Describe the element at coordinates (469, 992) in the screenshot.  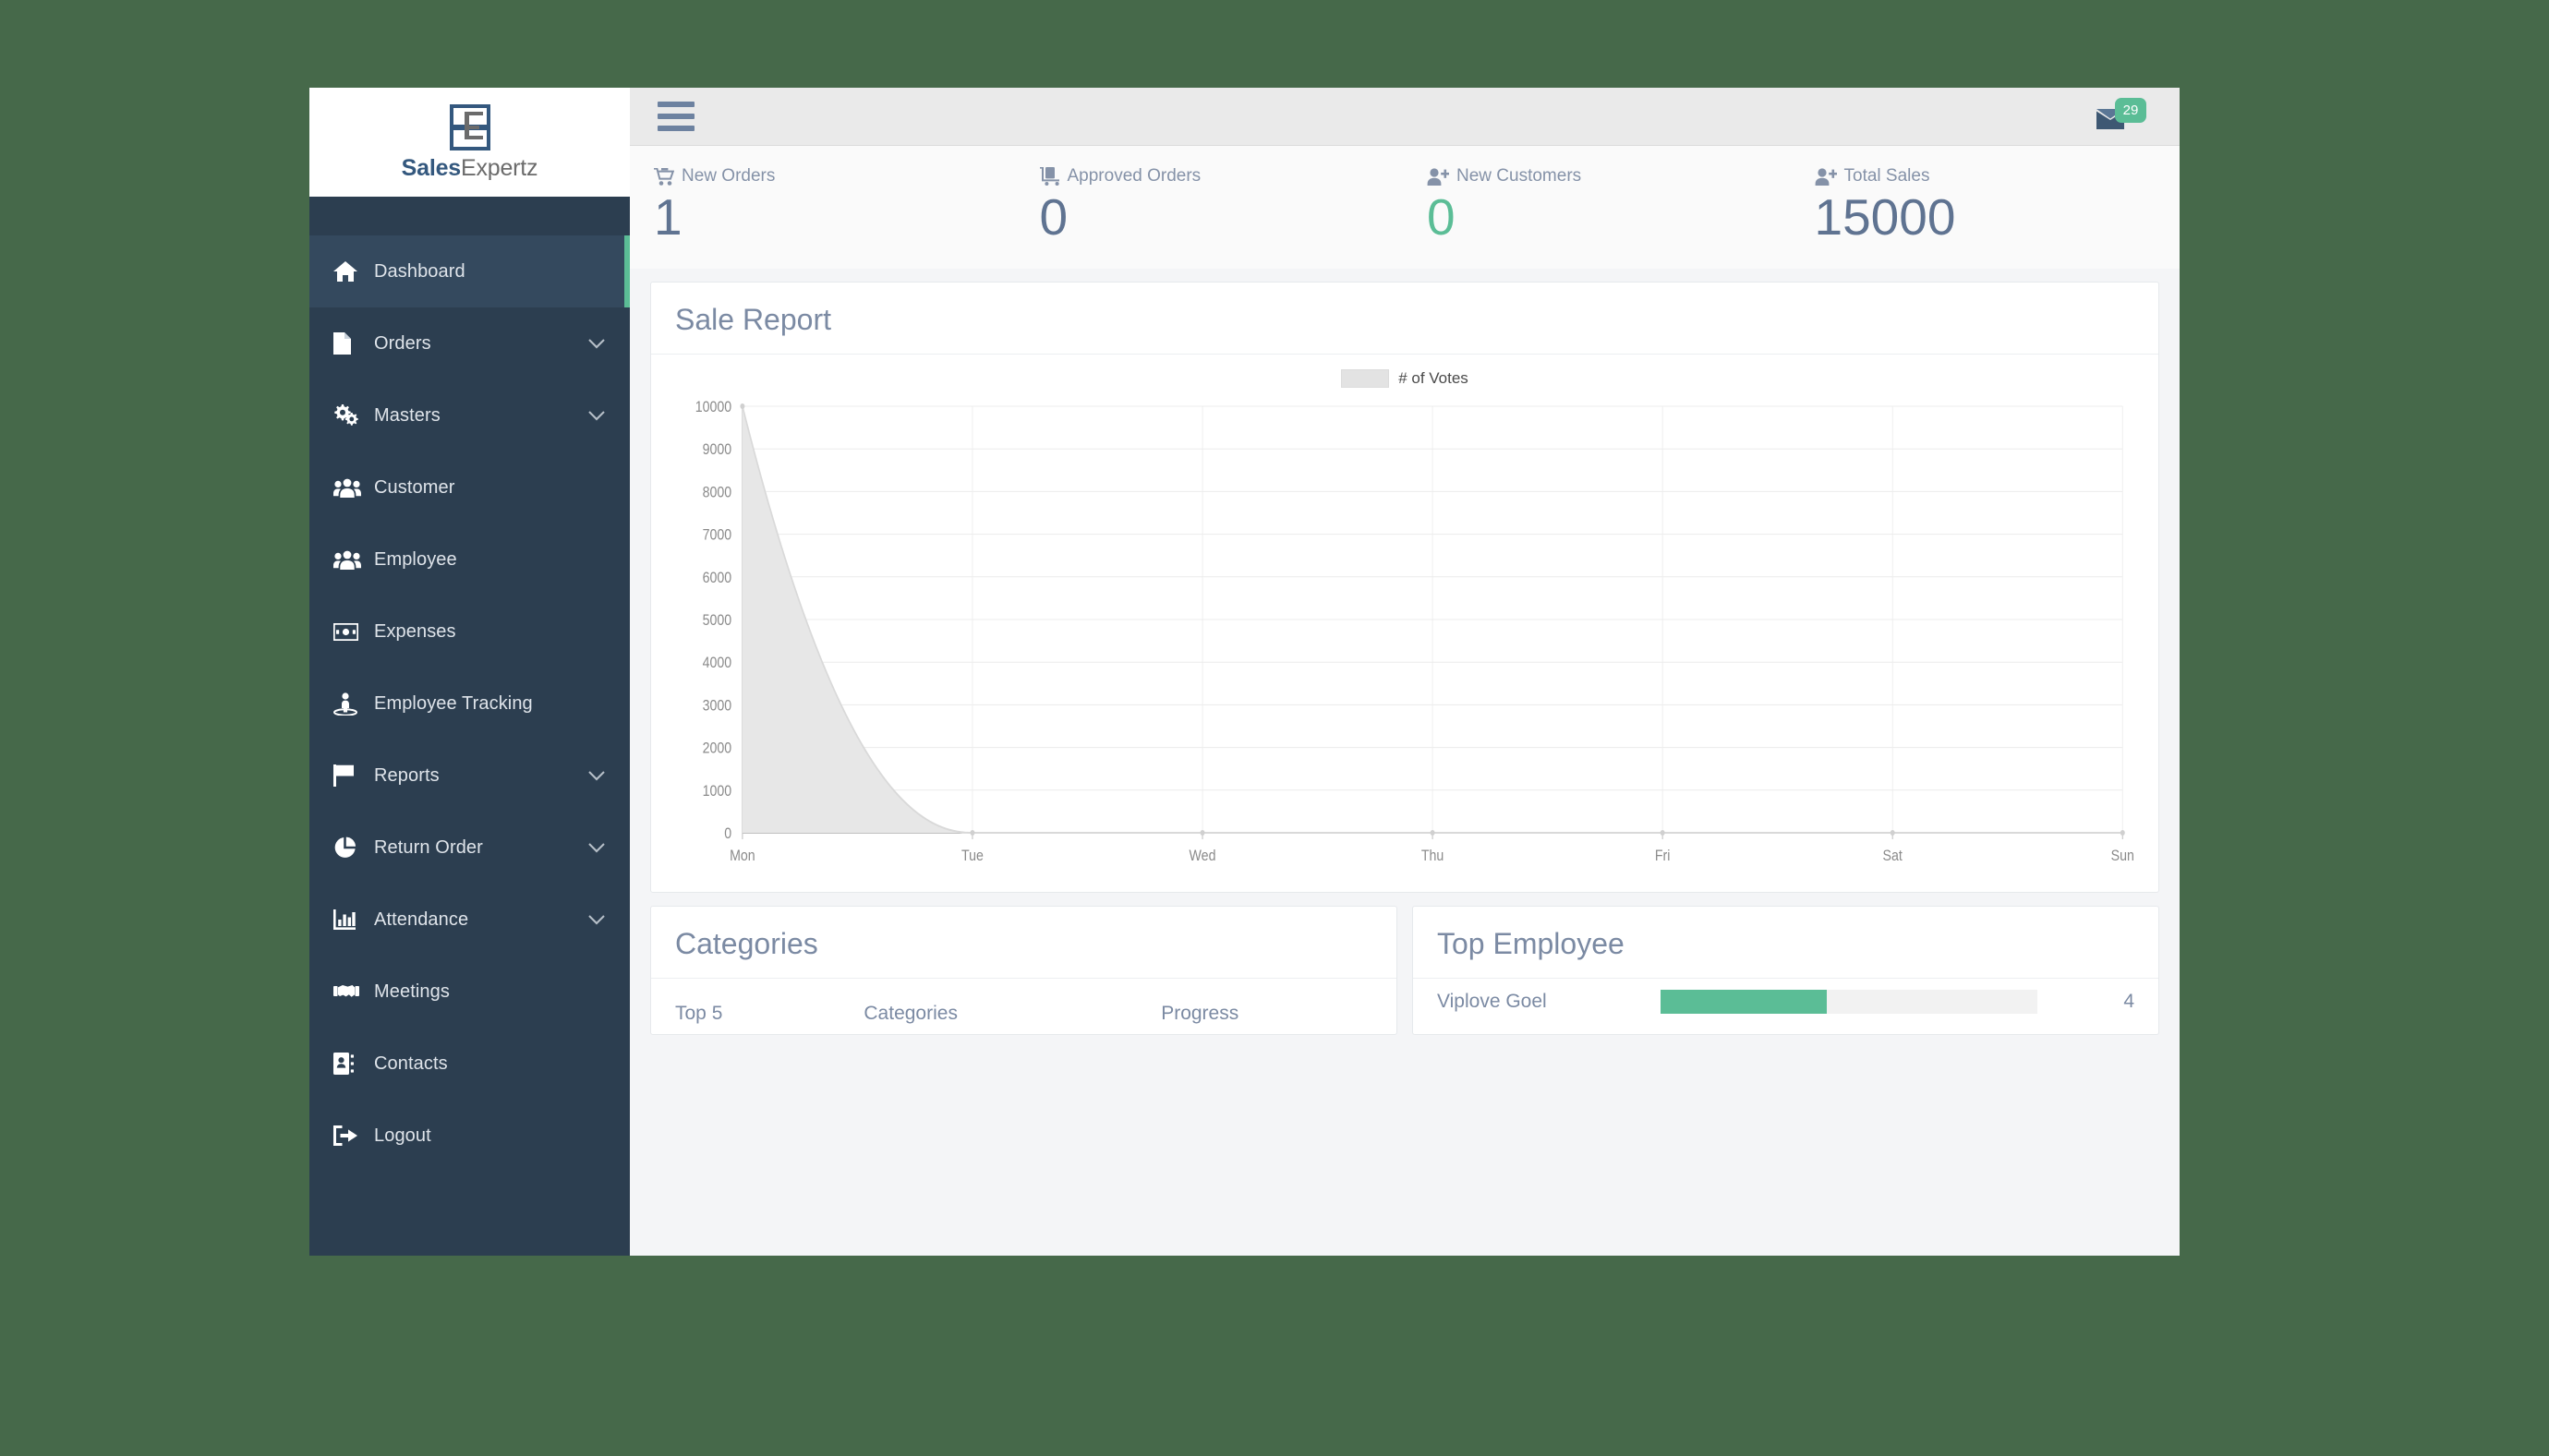
I see `sidebar-item-meetings: Meetings` at that location.